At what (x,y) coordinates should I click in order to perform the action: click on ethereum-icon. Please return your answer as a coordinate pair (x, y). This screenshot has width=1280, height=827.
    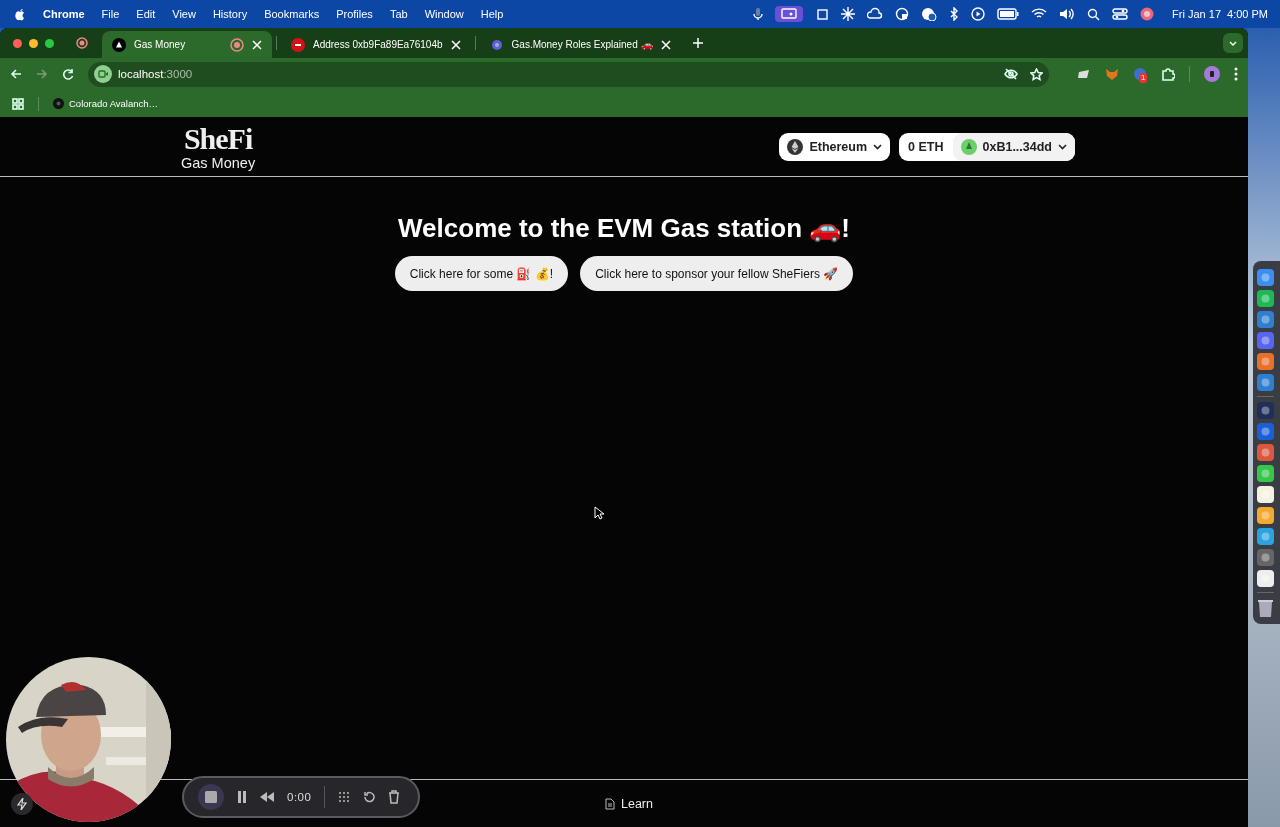
    Looking at the image, I should click on (795, 146).